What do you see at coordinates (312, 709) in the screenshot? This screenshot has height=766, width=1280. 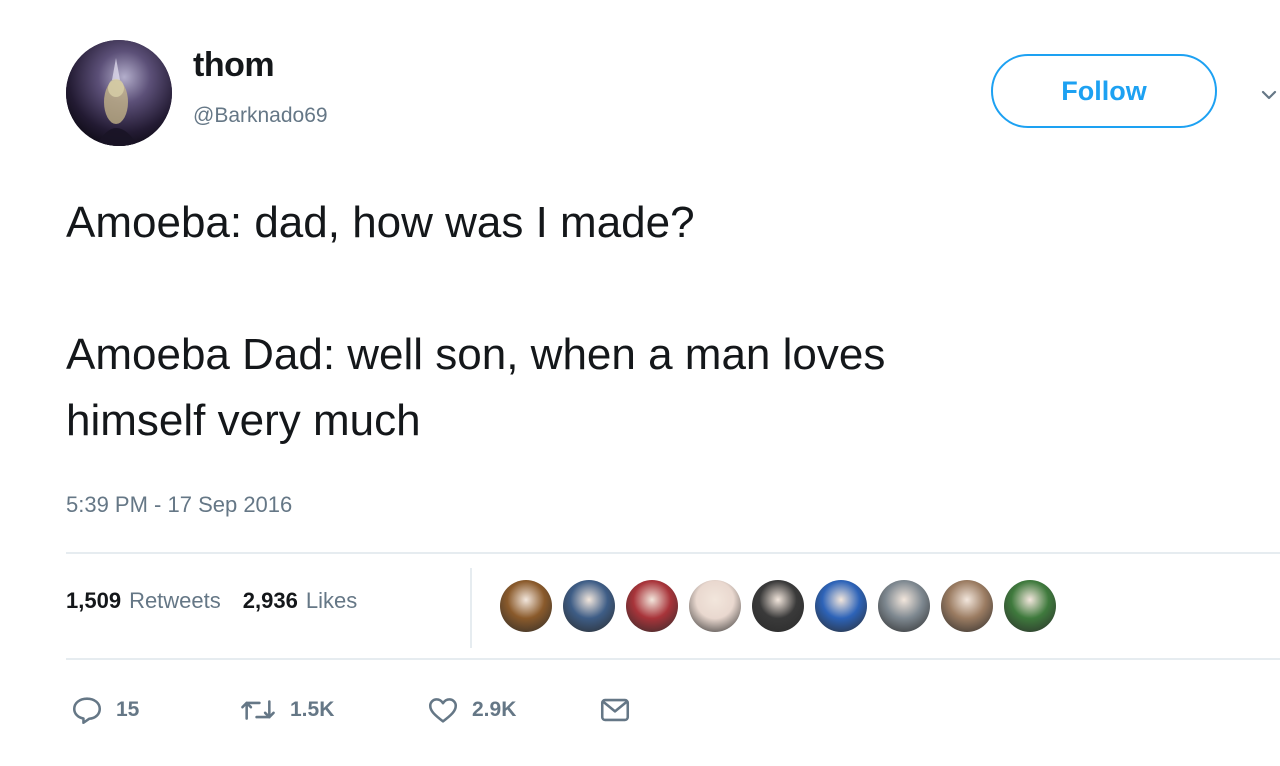 I see `retweet-count: 1.5K` at bounding box center [312, 709].